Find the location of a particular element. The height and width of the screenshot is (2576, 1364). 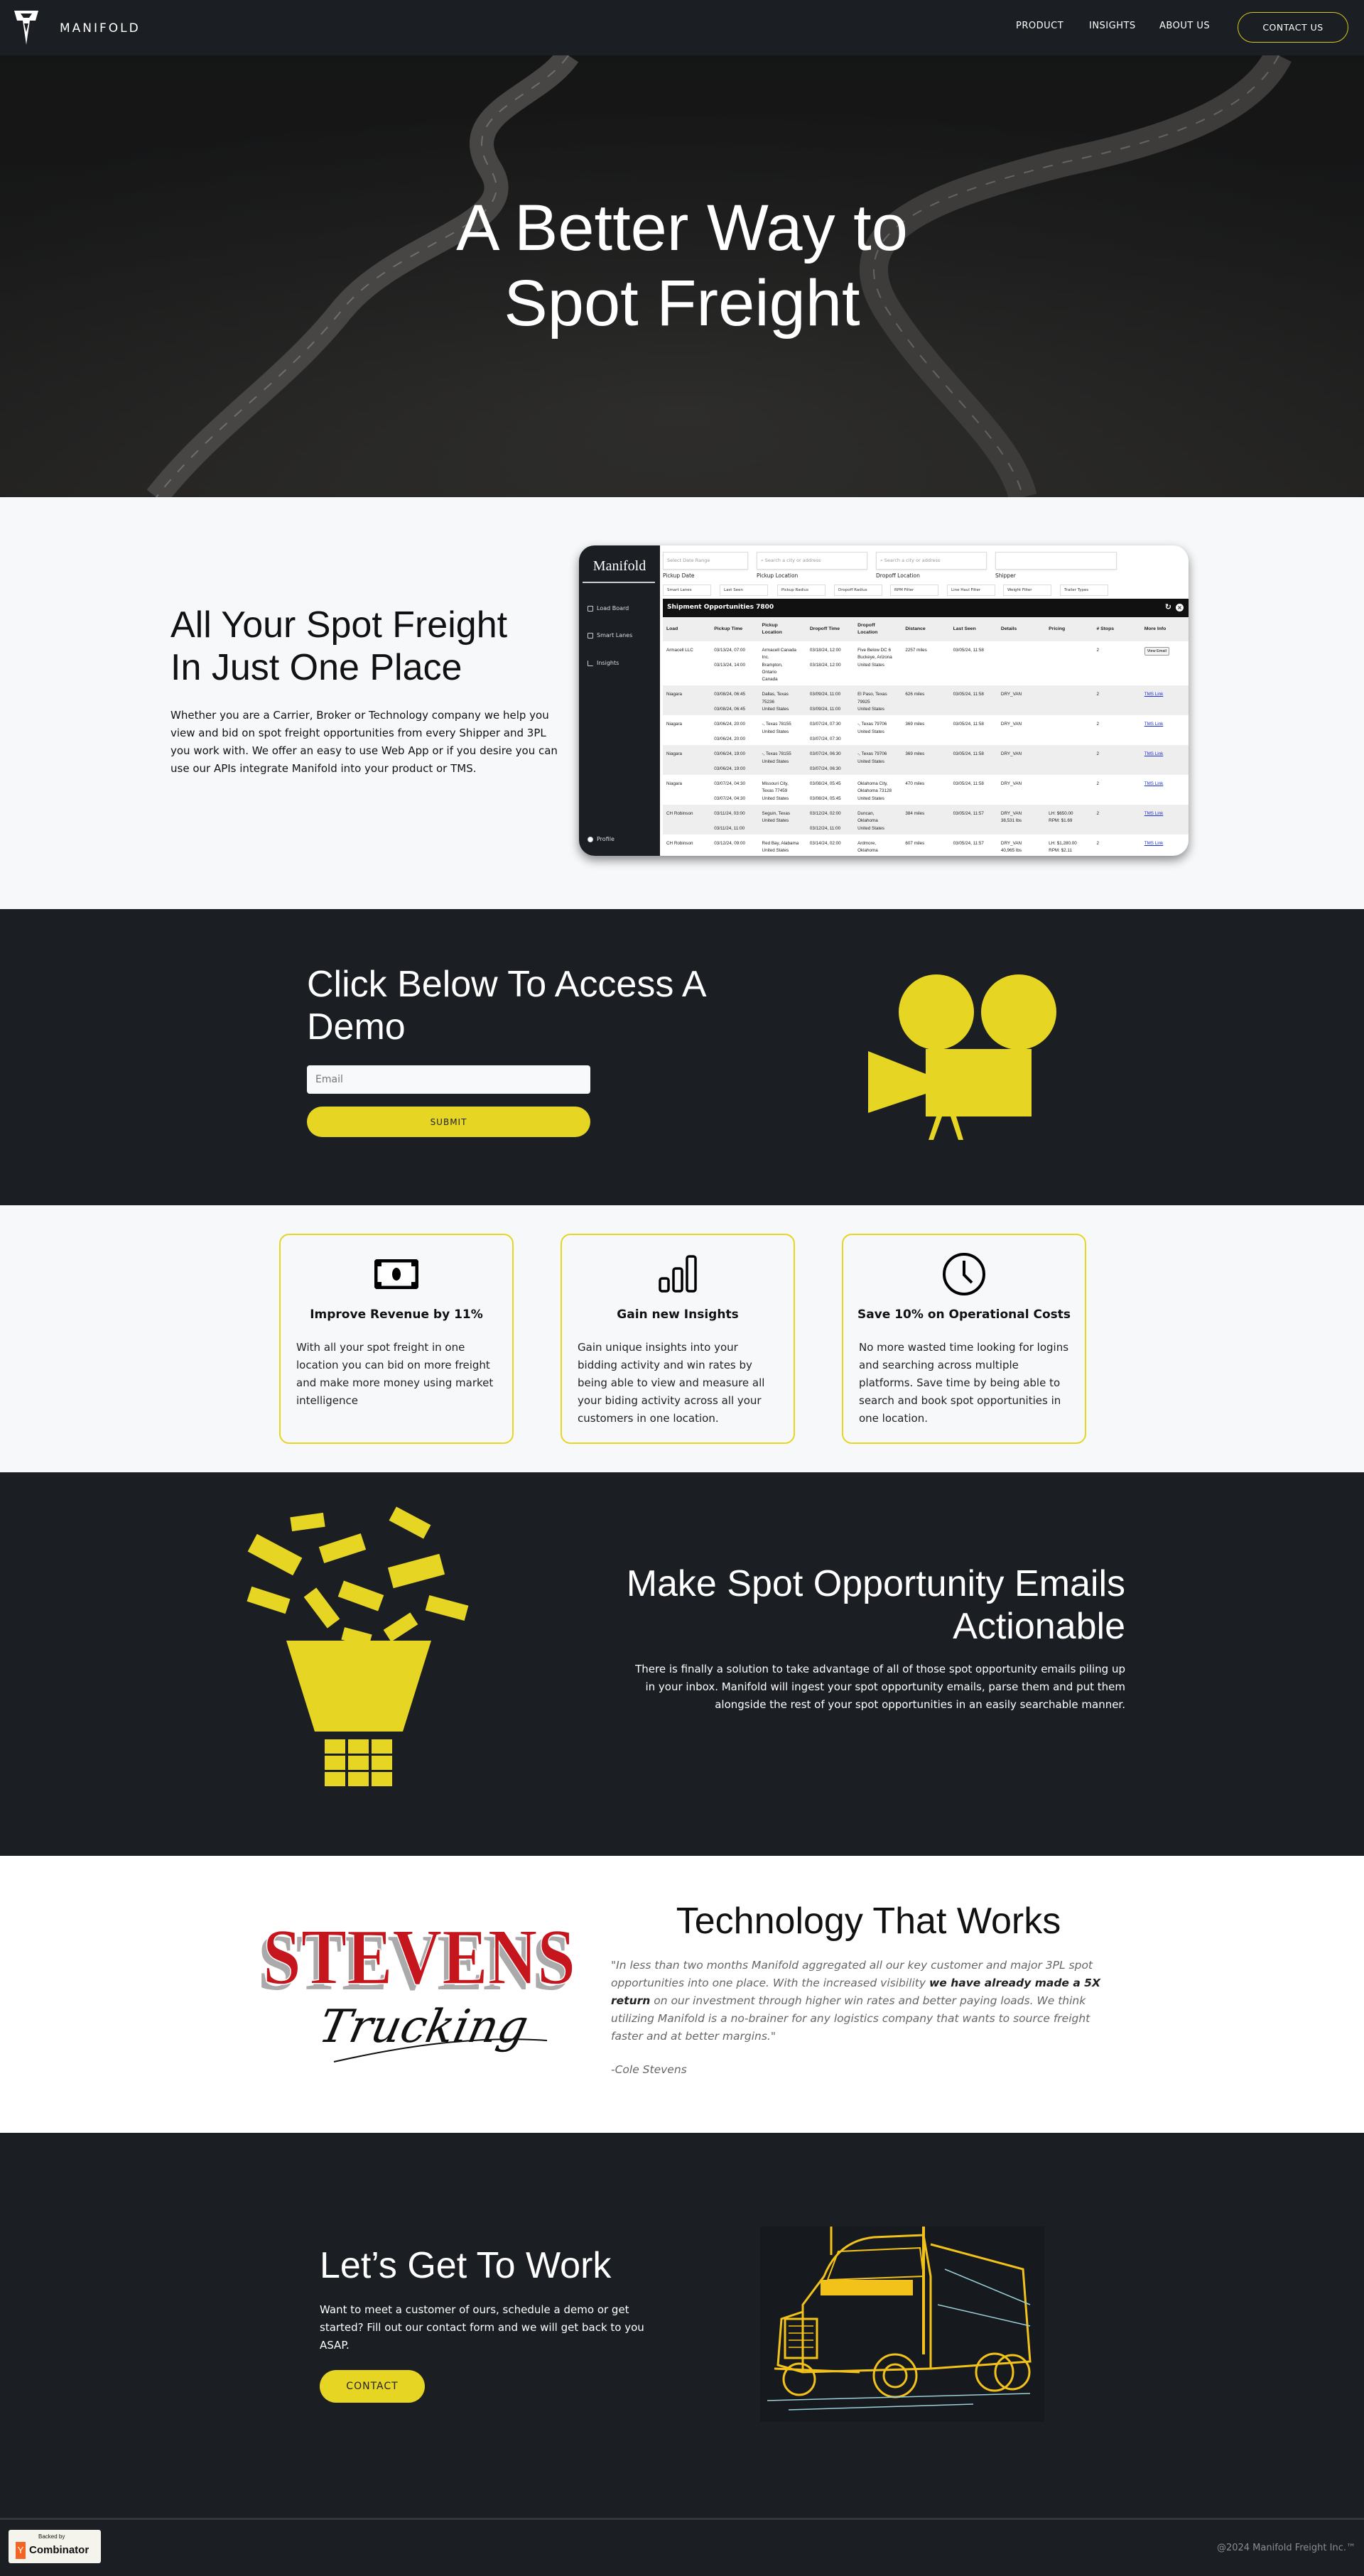

table-title-bar: Shipment Opportunities 7800 ↻ × is located at coordinates (926, 608).